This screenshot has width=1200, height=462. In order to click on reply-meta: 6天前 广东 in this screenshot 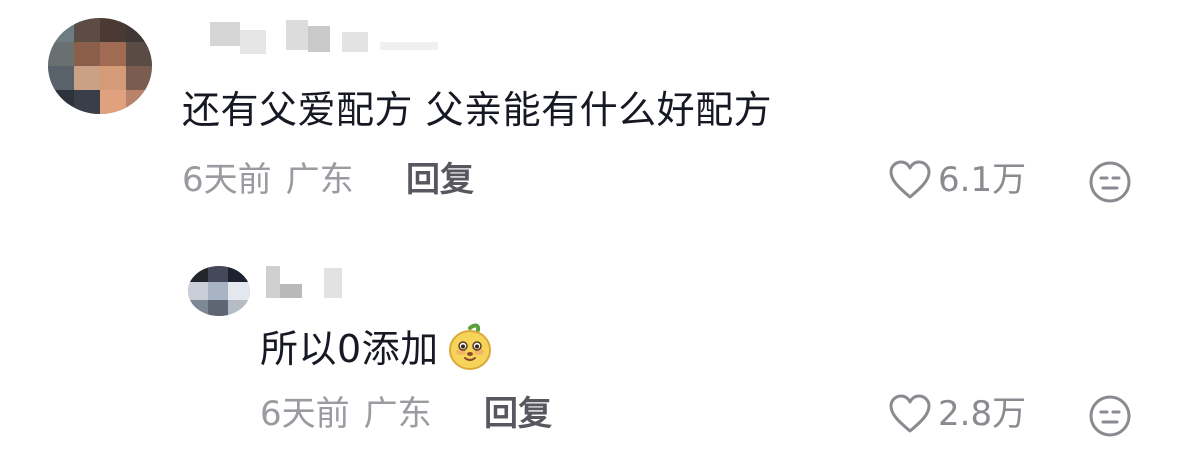, I will do `click(346, 414)`.